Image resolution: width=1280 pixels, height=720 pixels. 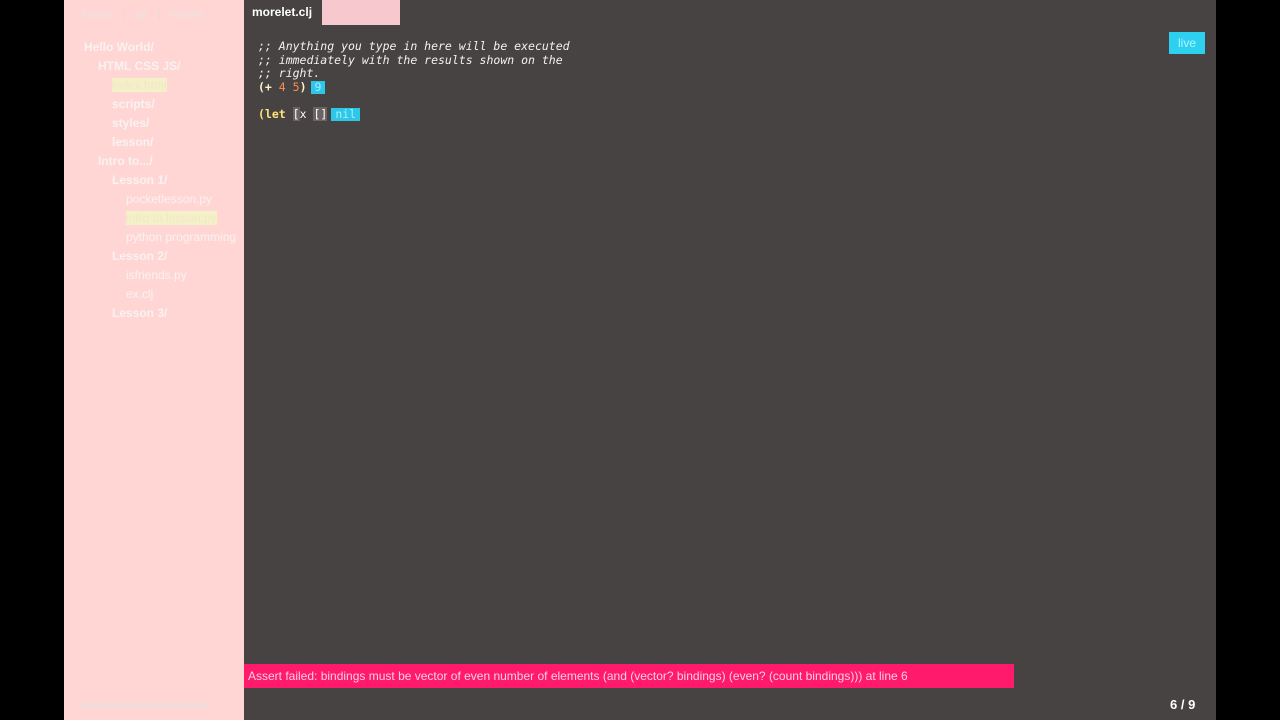 I want to click on number-literal: 5, so click(x=296, y=86).